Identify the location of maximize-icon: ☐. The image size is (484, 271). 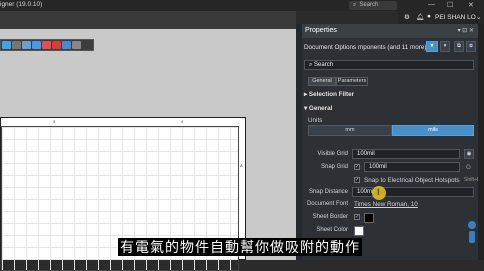
(450, 5).